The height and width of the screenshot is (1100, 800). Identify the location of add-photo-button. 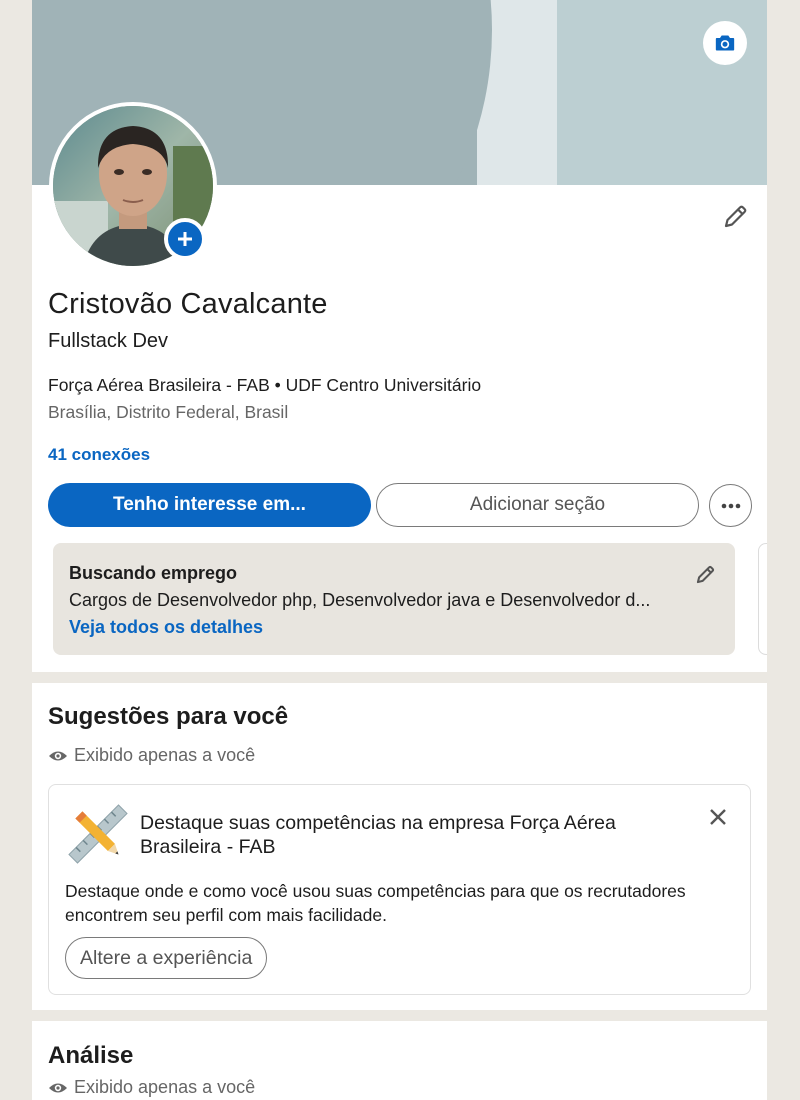
(185, 239).